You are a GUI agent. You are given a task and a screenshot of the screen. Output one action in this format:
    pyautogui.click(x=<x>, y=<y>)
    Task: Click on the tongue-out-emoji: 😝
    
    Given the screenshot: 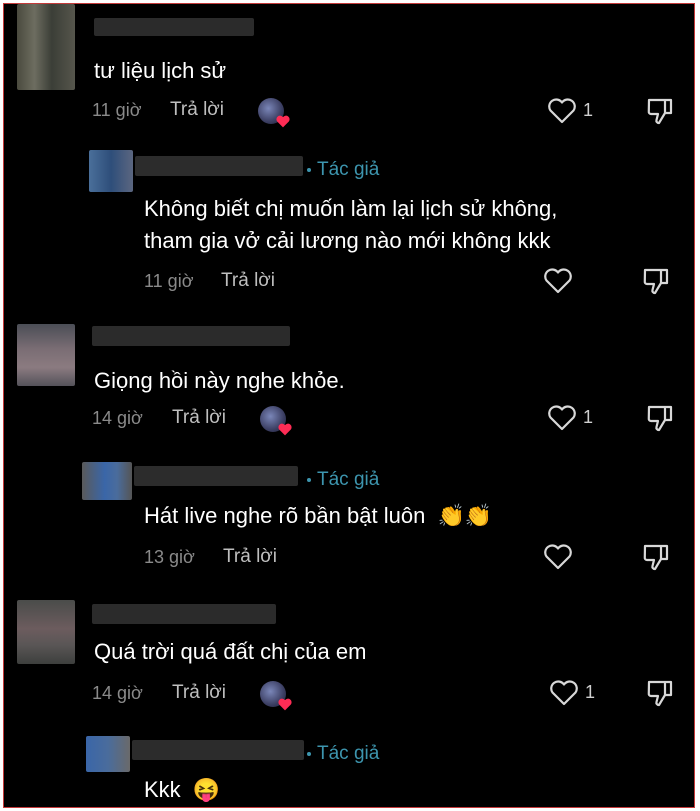 What is the action you would take?
    pyautogui.click(x=206, y=789)
    